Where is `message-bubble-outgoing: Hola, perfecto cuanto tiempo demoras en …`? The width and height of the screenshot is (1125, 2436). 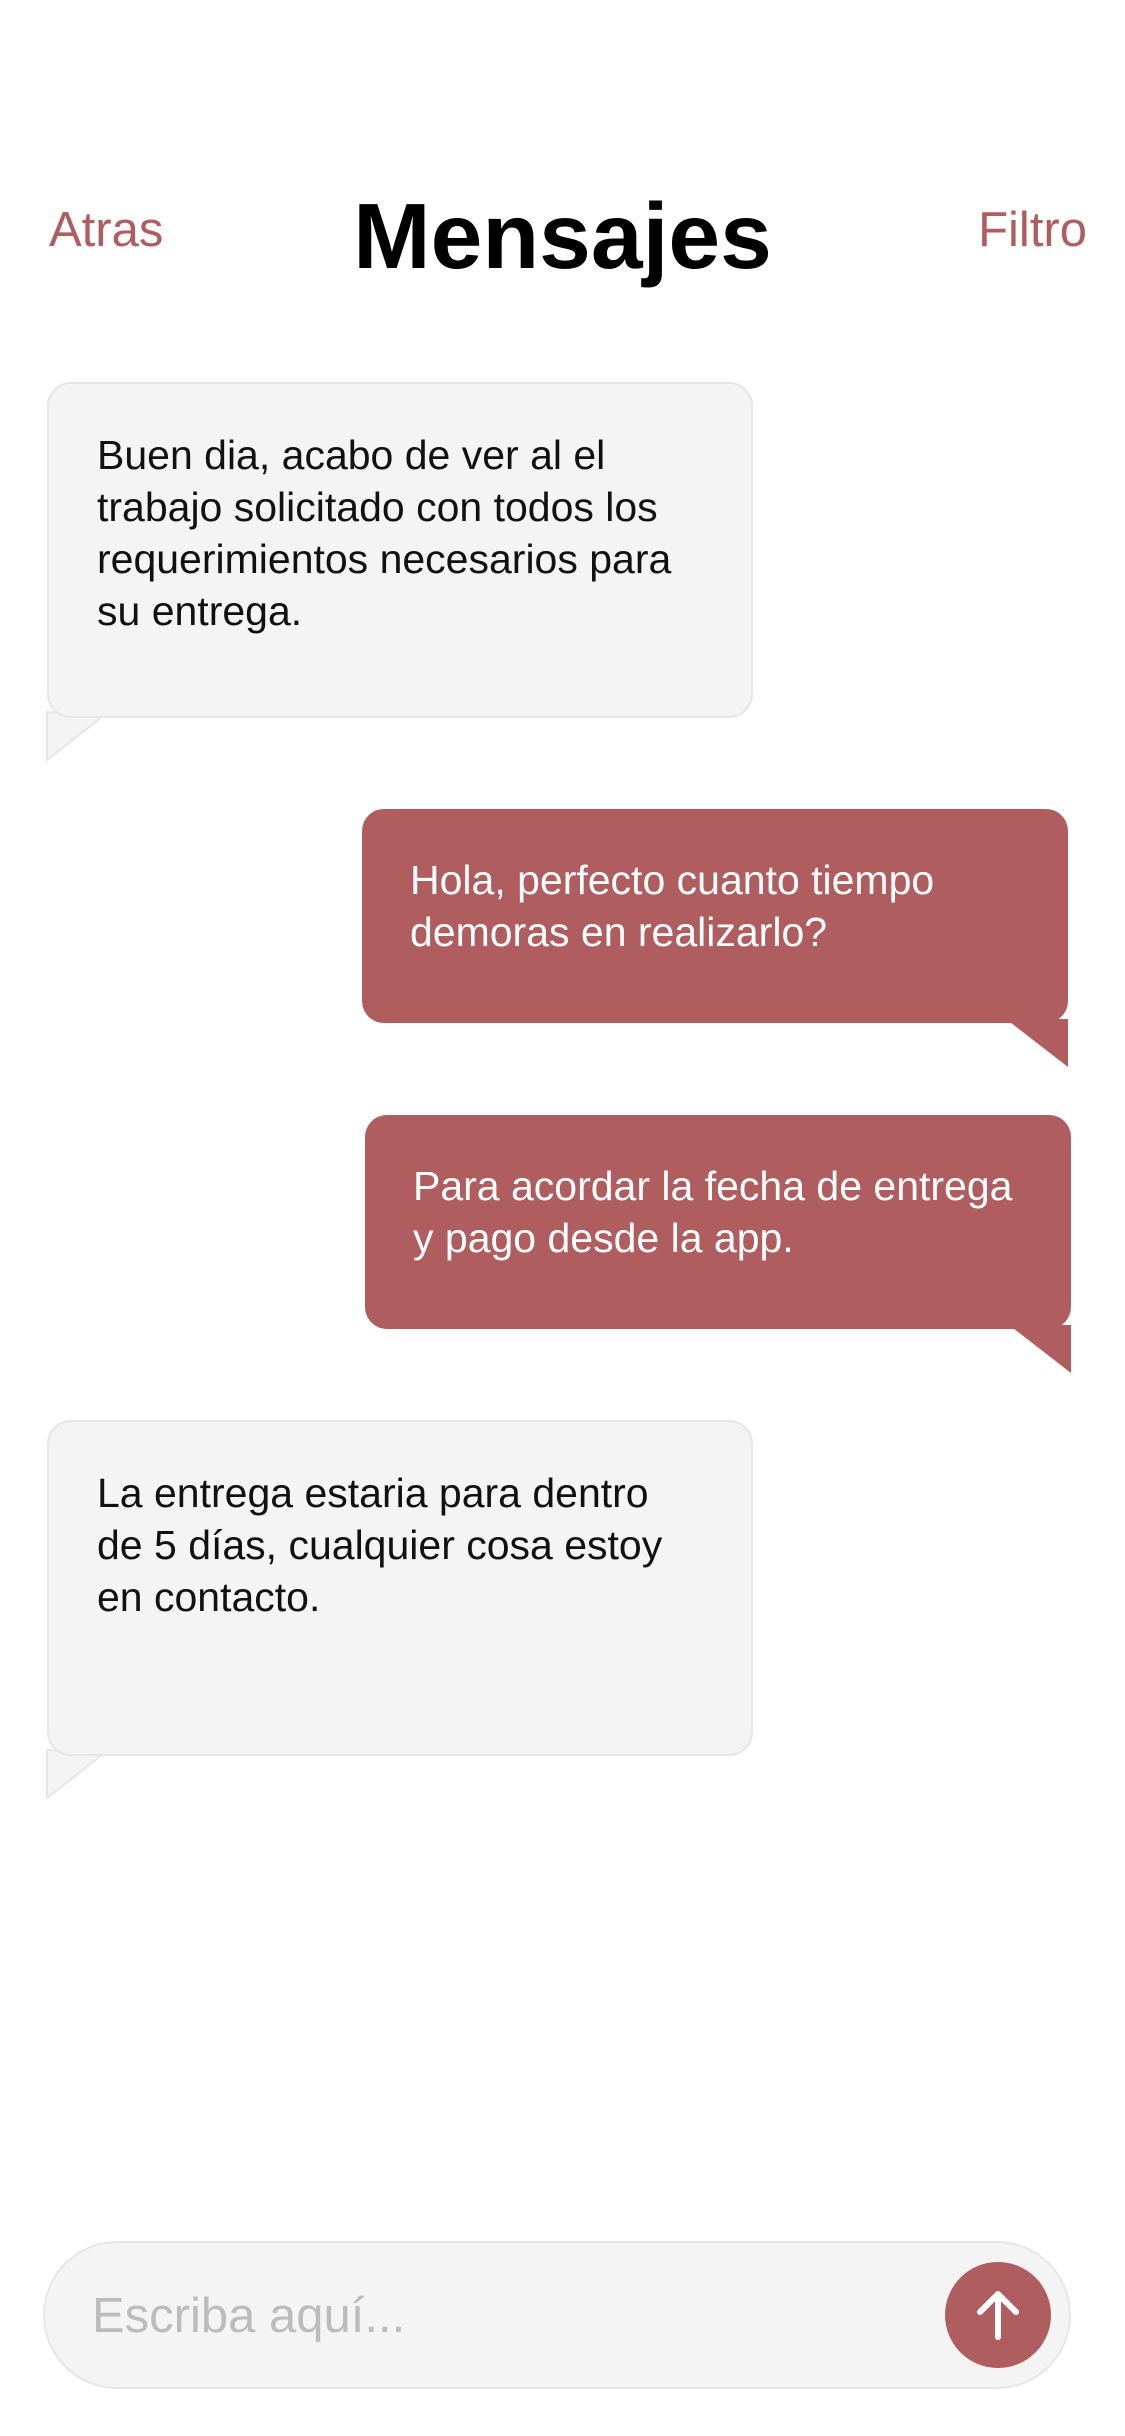 message-bubble-outgoing: Hola, perfecto cuanto tiempo demoras en … is located at coordinates (715, 938).